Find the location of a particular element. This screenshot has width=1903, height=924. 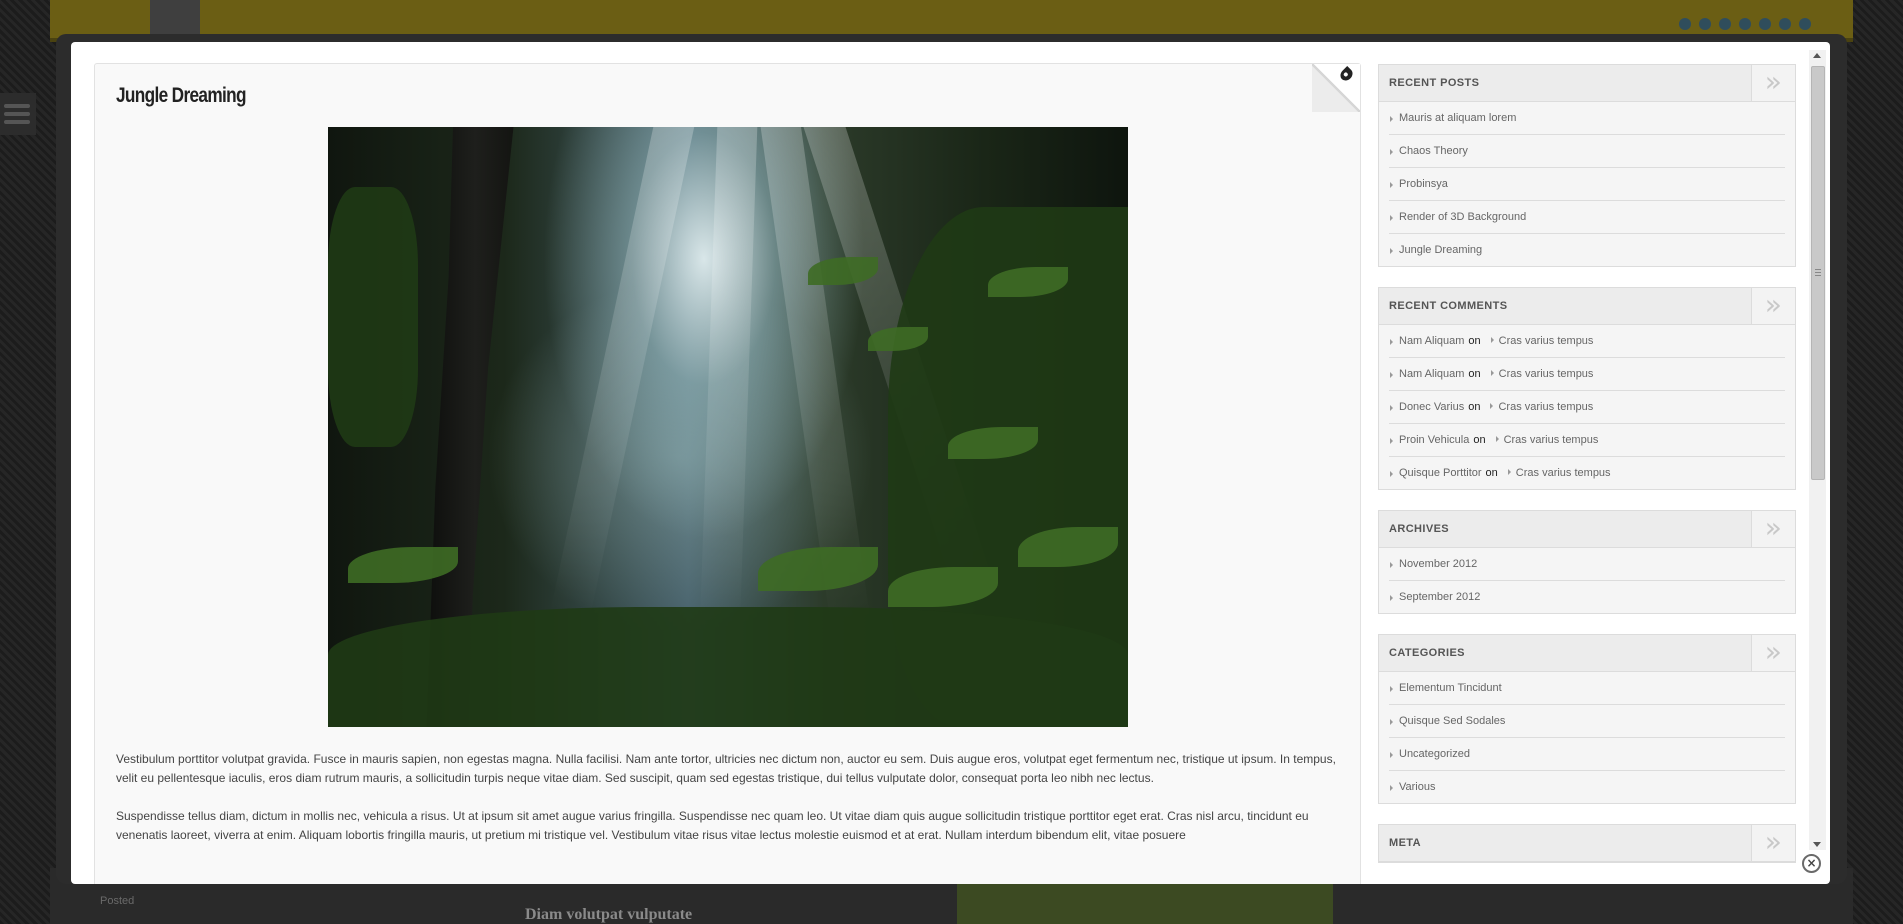

widget-archives: ARCHIVES » November 2012 September 2012 is located at coordinates (1587, 562).